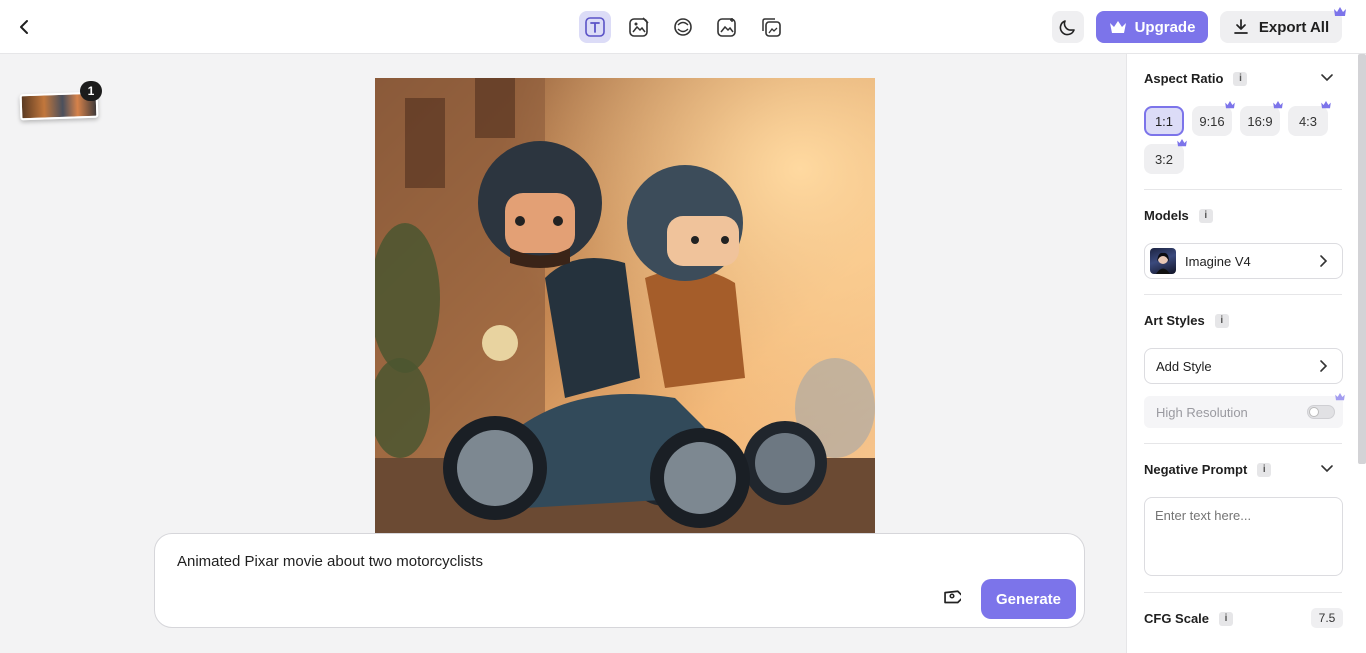 This screenshot has height=653, width=1366. I want to click on upgrade-button: Upgrade, so click(1152, 27).